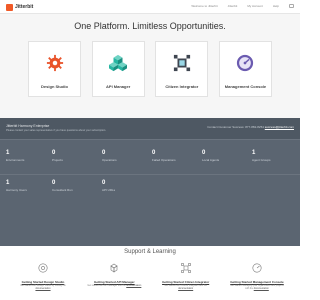 This screenshot has width=320, height=300. What do you see at coordinates (118, 86) in the screenshot?
I see `tile-label: API Manager` at bounding box center [118, 86].